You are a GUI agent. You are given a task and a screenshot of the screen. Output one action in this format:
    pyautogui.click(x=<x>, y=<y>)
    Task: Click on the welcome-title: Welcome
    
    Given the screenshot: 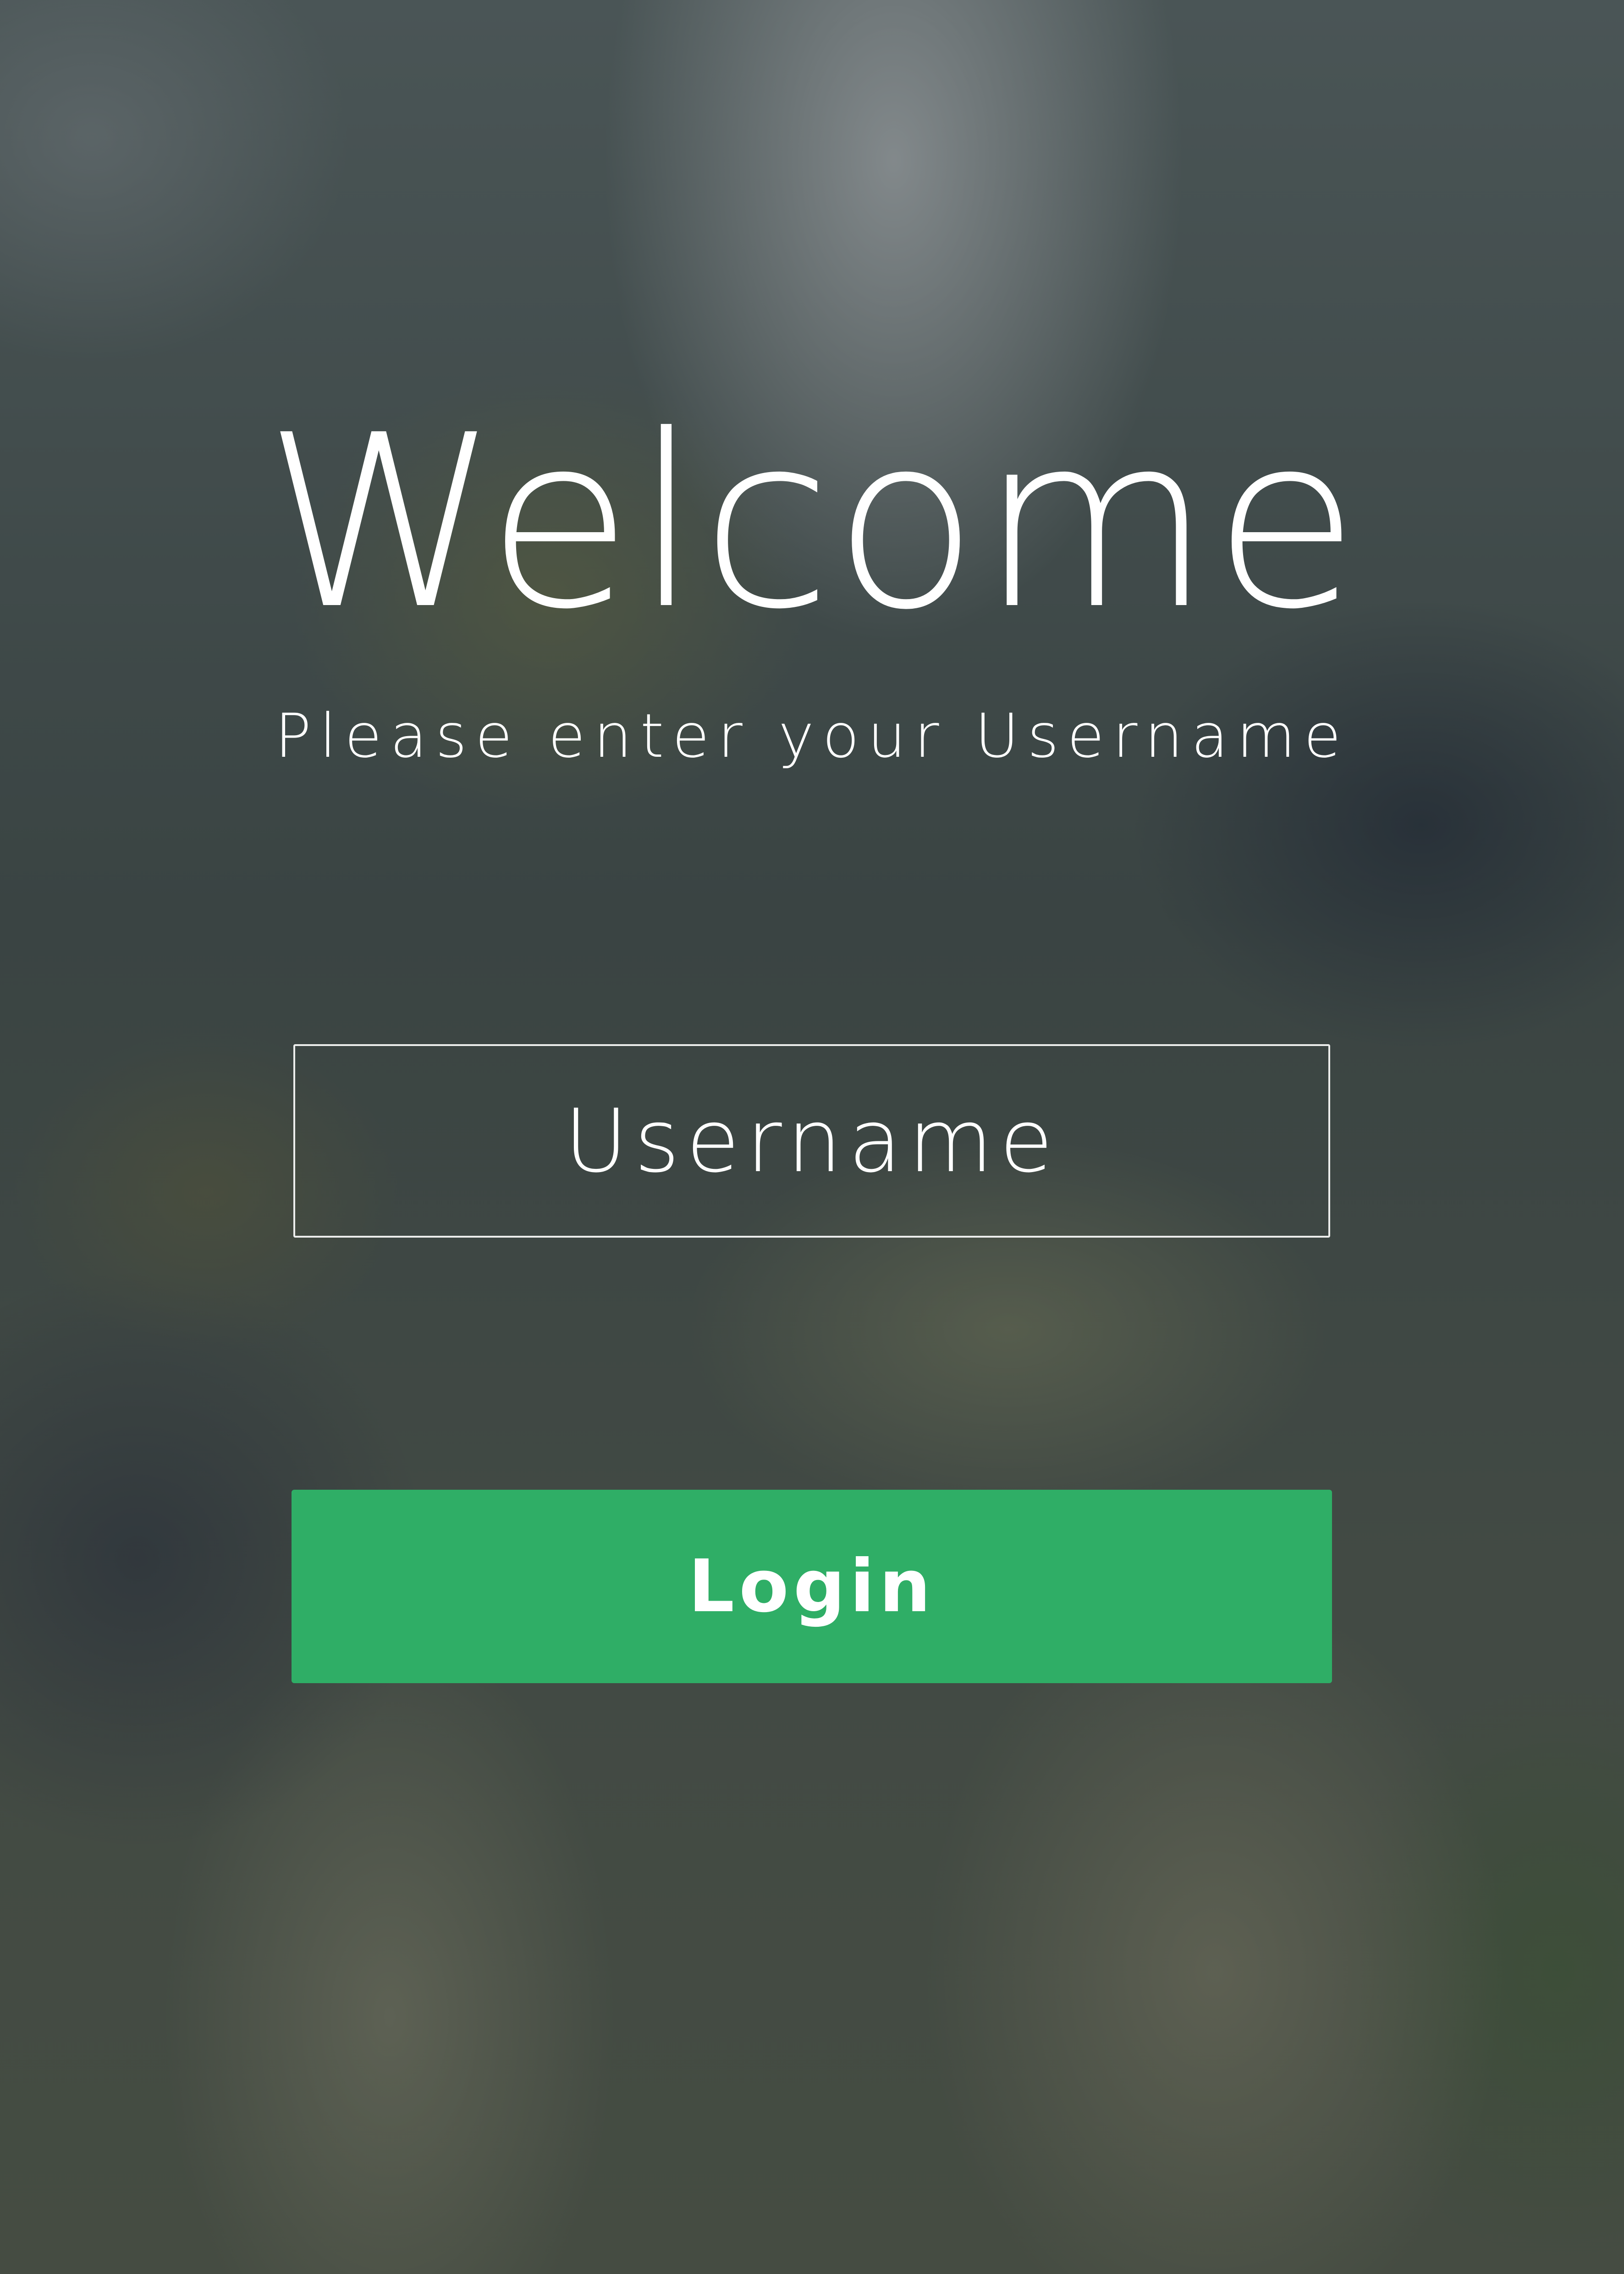 What is the action you would take?
    pyautogui.click(x=812, y=522)
    